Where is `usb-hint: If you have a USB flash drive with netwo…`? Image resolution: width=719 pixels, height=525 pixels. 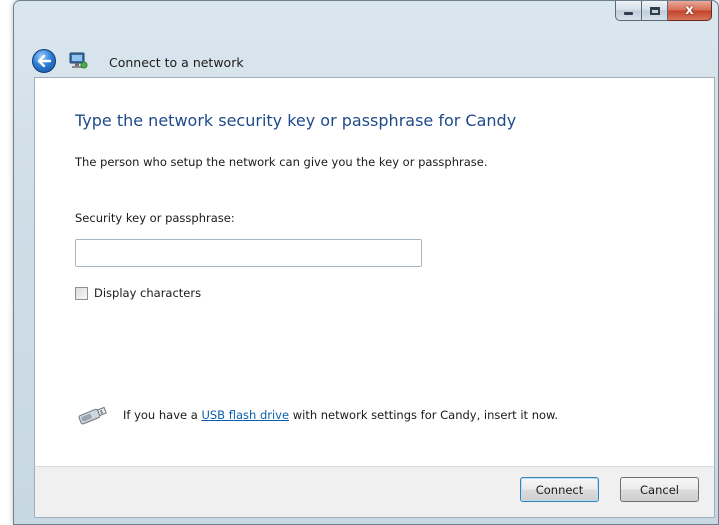
usb-hint: If you have a USB flash drive with netwo… is located at coordinates (316, 415).